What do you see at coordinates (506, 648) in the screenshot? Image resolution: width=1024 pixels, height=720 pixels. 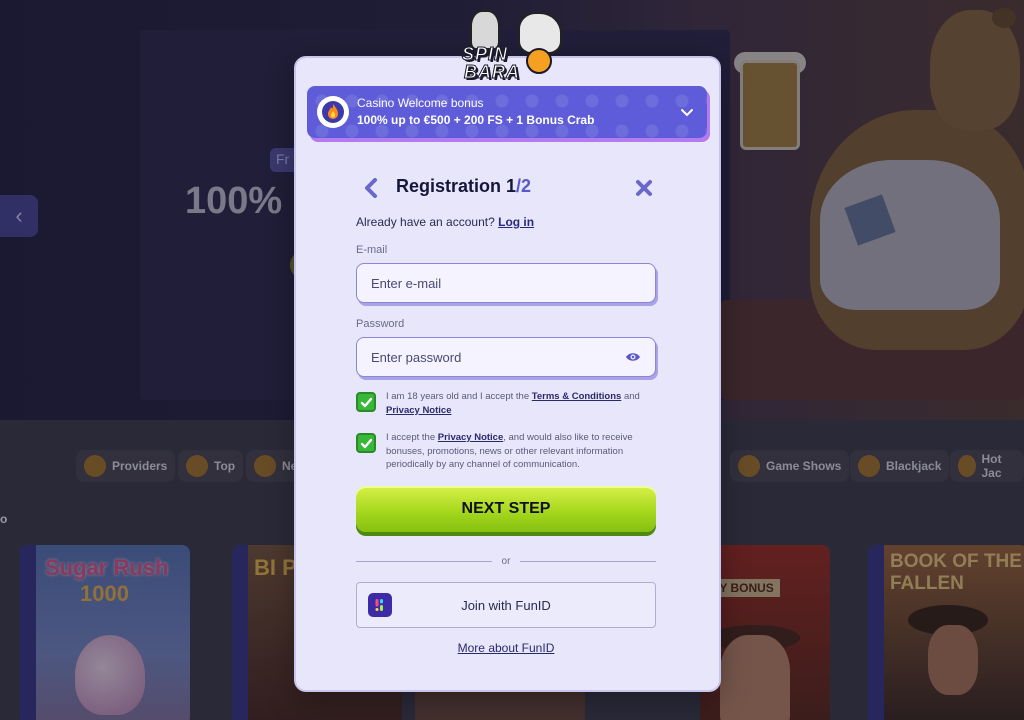 I see `more-about-funid-link: More about FunID` at bounding box center [506, 648].